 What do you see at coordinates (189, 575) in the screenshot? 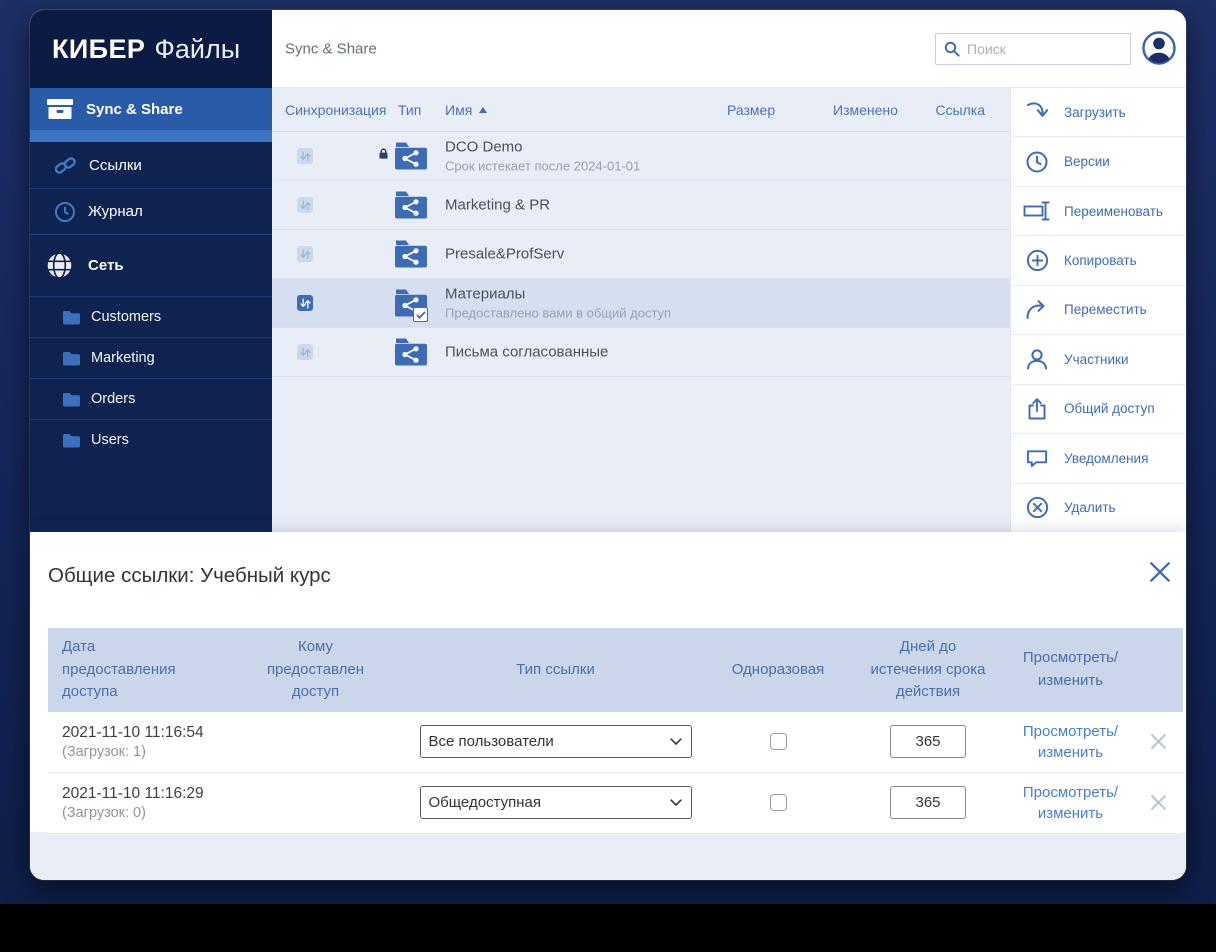
I see `modal-title: Общие ссылки: Учебный курс` at bounding box center [189, 575].